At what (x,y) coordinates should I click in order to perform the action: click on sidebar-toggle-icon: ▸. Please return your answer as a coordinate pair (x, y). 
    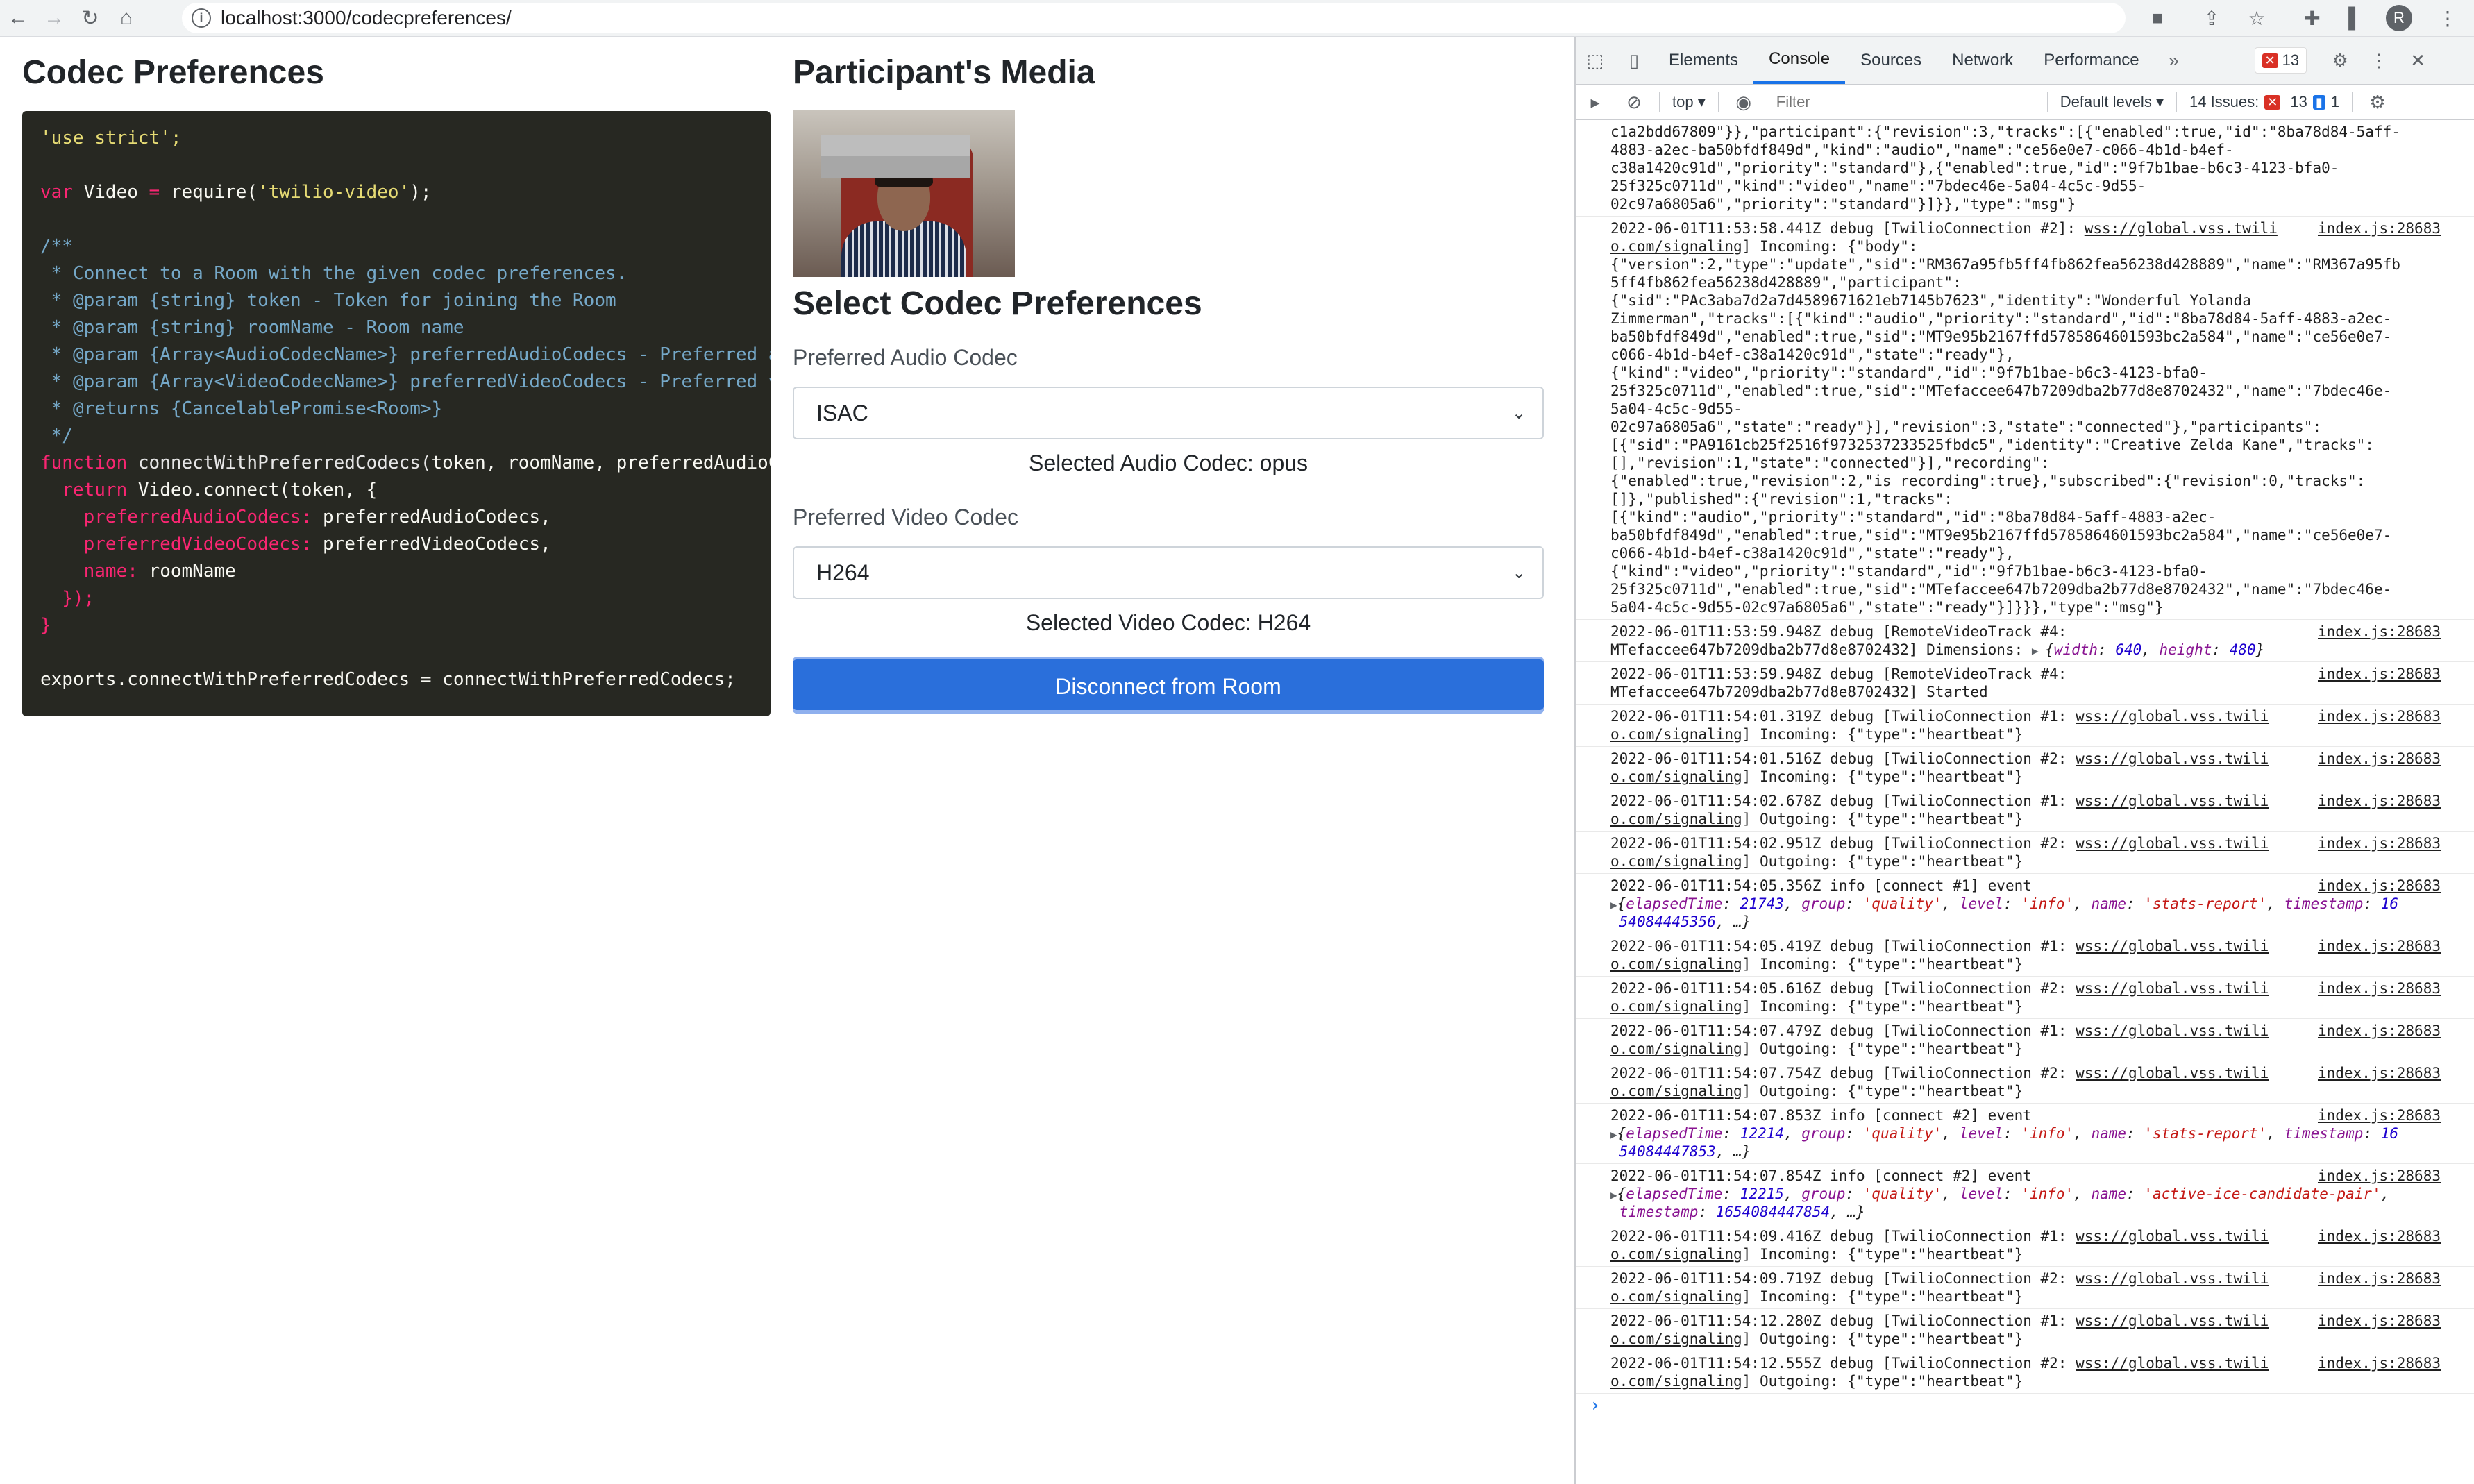
    Looking at the image, I should click on (1595, 102).